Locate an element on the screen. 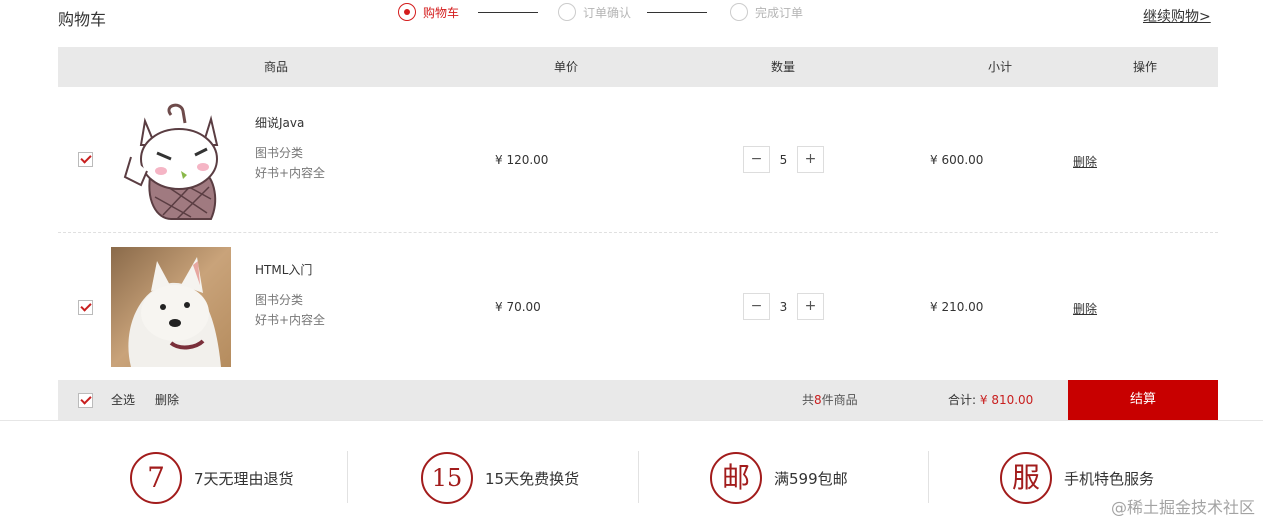 This screenshot has height=522, width=1263. service-exchange: 15 15天免费换货 is located at coordinates (500, 478).